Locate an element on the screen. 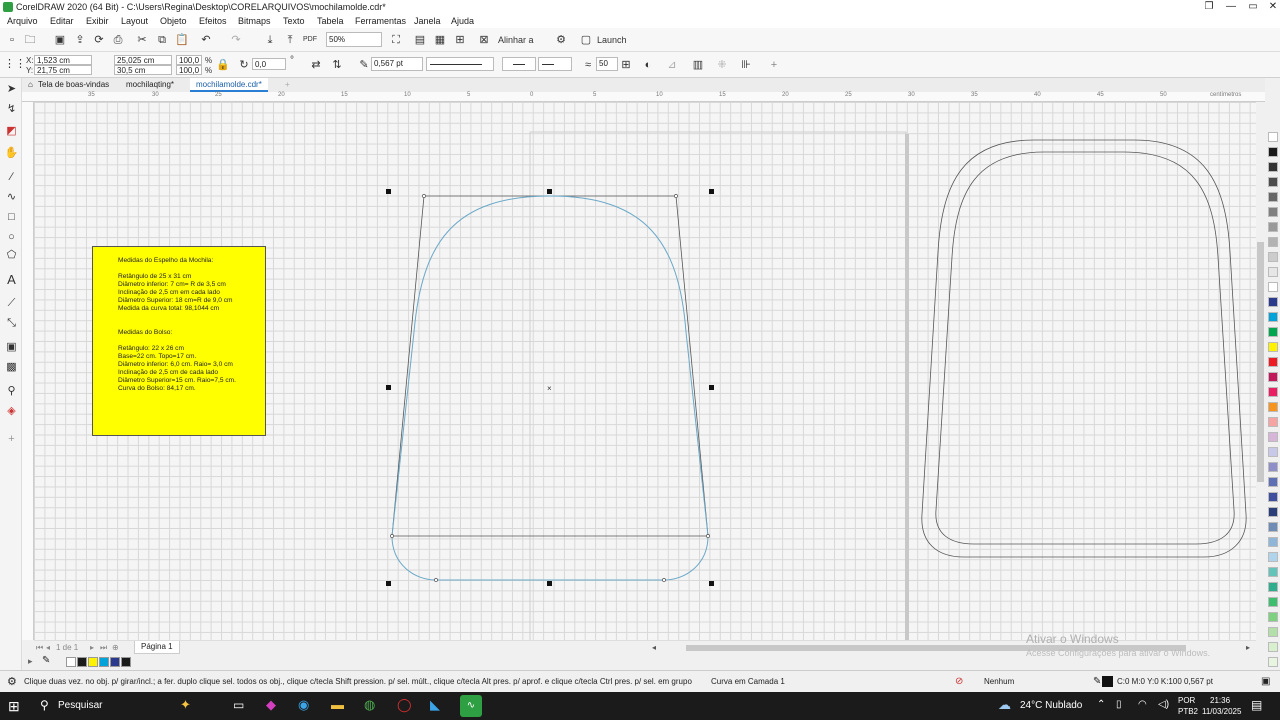 The width and height of the screenshot is (1280, 720). menu-texto: Texto is located at coordinates (294, 21).